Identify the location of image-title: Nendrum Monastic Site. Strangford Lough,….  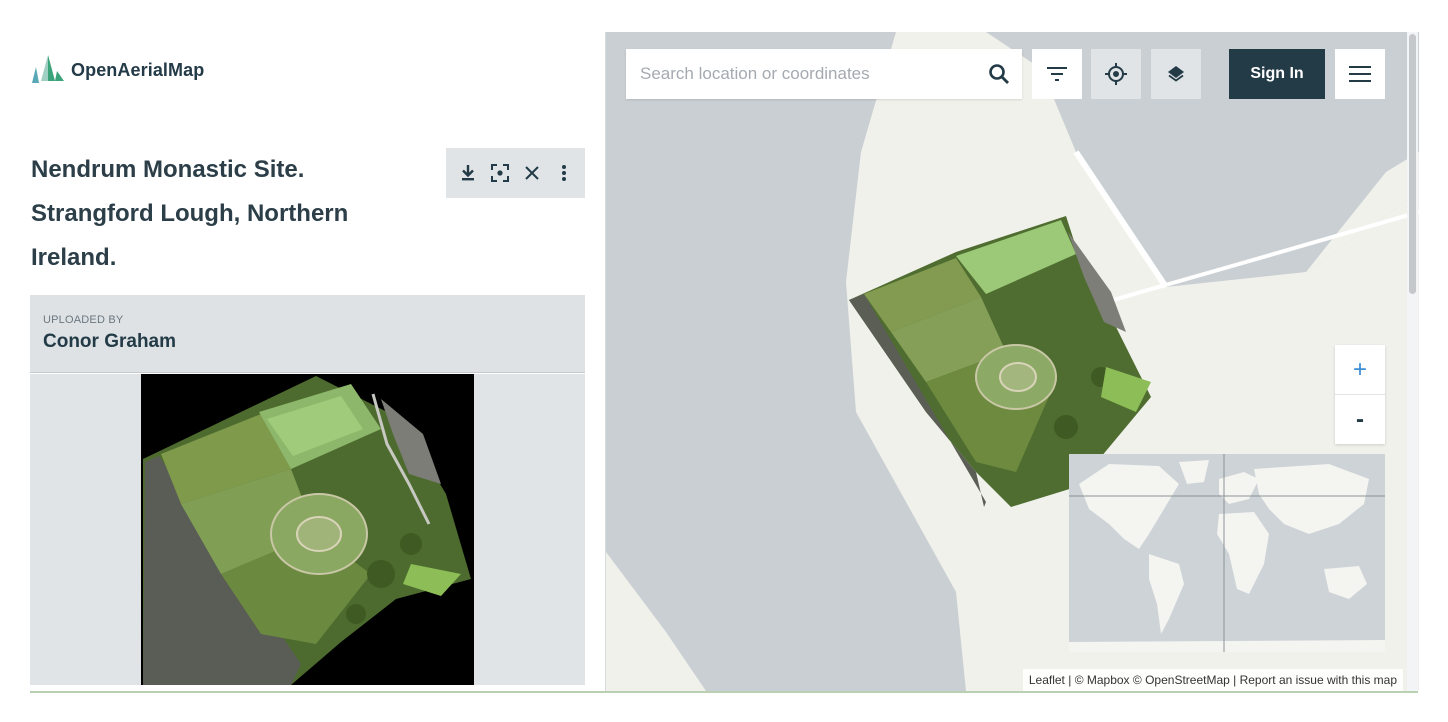
(190, 213).